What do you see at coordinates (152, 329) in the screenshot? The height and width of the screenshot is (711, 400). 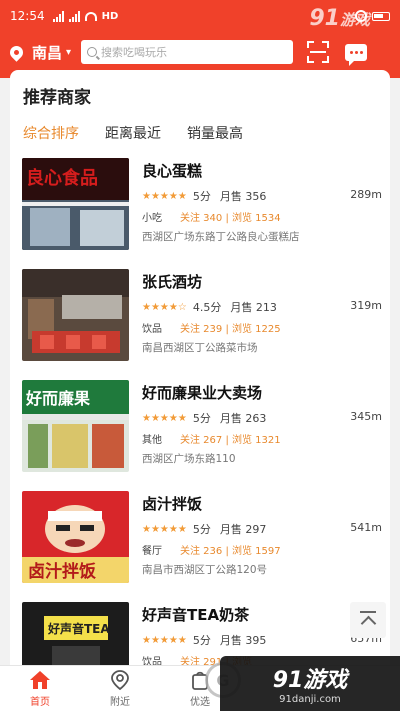 I see `shop-category: 饮品` at bounding box center [152, 329].